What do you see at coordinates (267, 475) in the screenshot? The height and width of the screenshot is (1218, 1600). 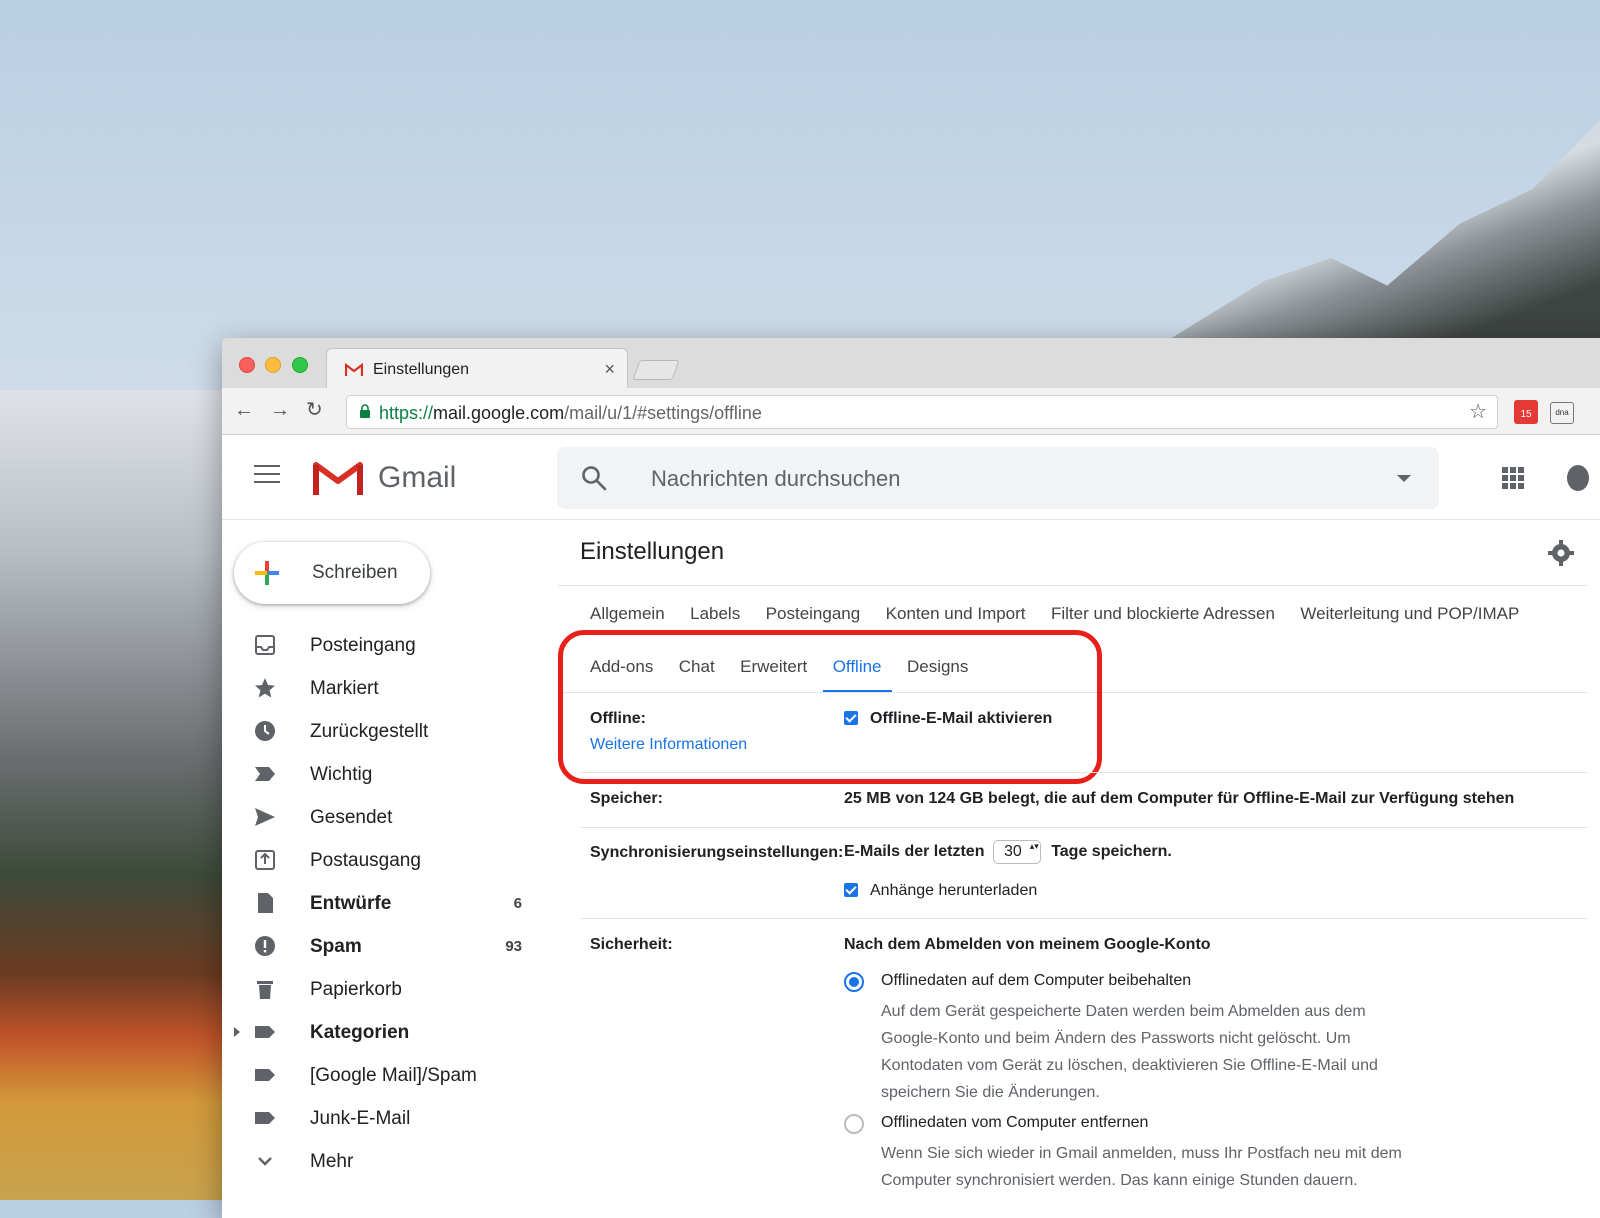 I see `main-menu-icon` at bounding box center [267, 475].